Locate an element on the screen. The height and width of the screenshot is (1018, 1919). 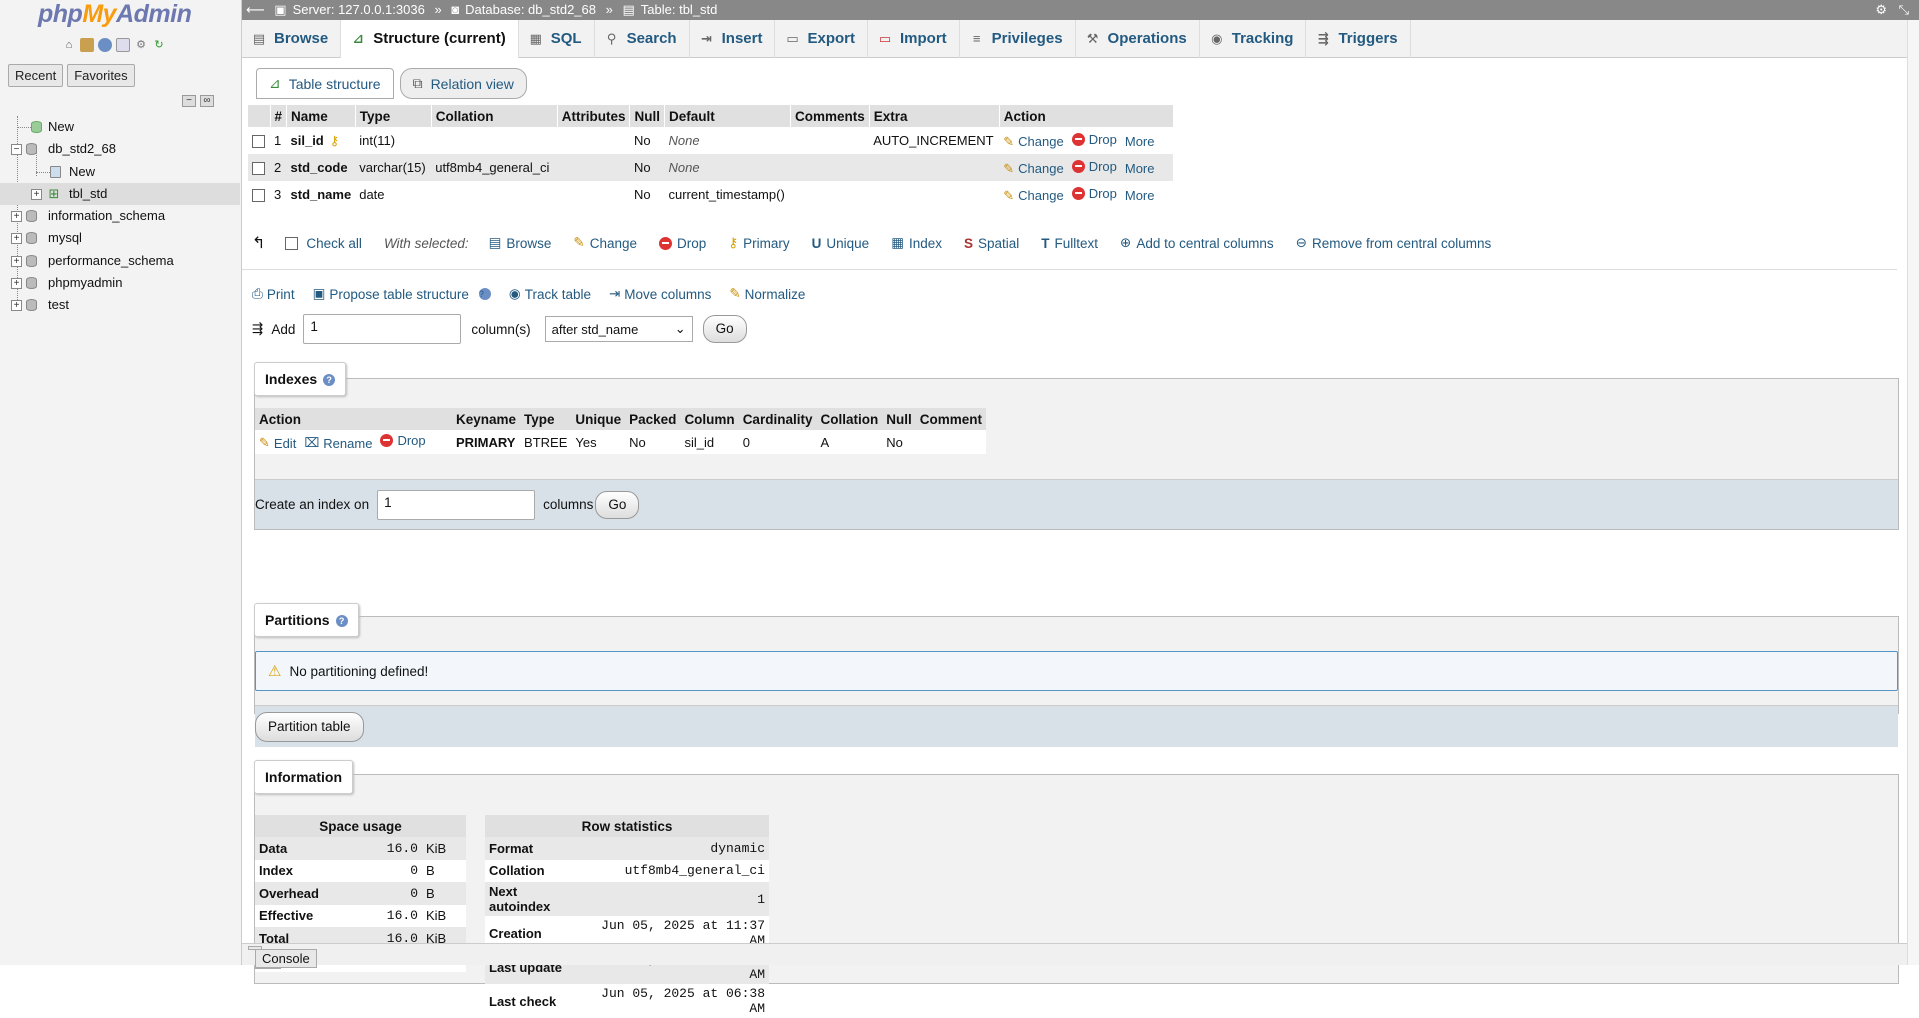
normalize-link: ✎ Normalize is located at coordinates (767, 294).